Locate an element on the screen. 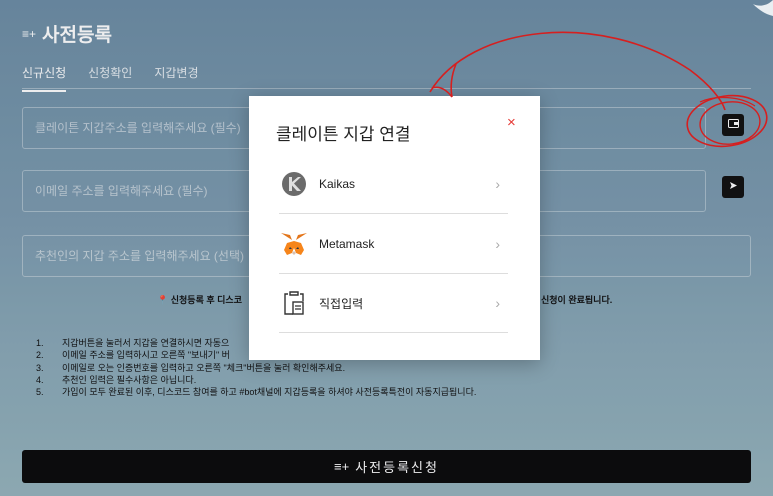 The image size is (773, 496). send-code-button is located at coordinates (733, 187).